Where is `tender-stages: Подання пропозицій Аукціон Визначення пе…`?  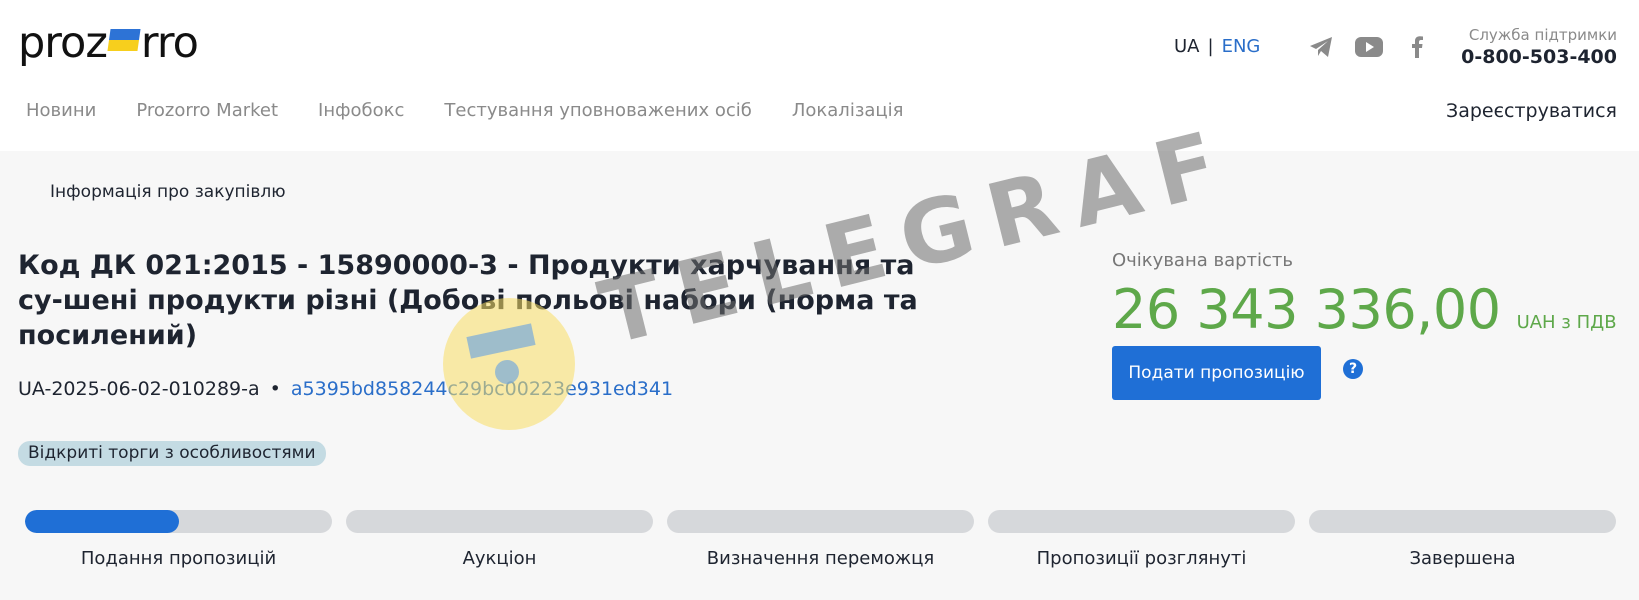 tender-stages: Подання пропозицій Аукціон Визначення пе… is located at coordinates (820, 539).